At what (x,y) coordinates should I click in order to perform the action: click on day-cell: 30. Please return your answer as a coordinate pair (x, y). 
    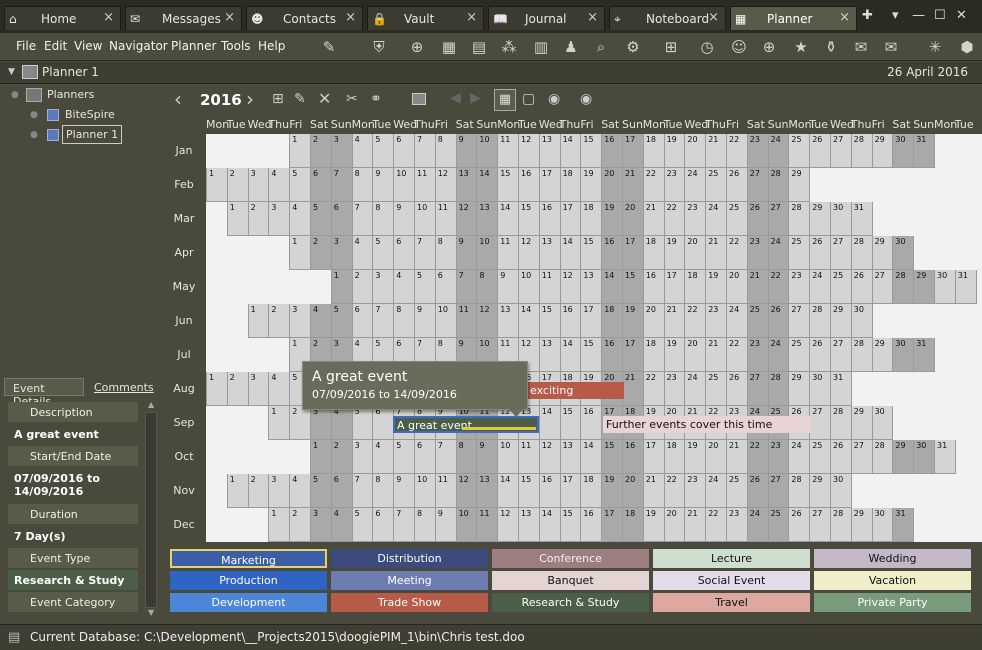
    Looking at the image, I should click on (903, 253).